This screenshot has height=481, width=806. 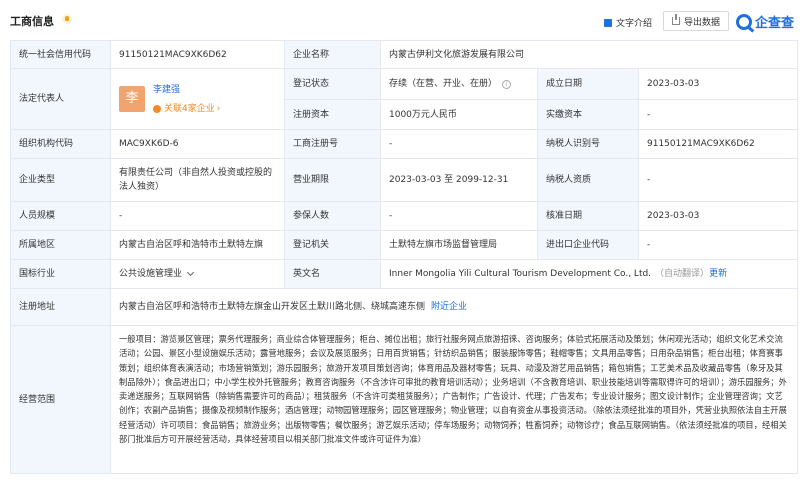 What do you see at coordinates (588, 245) in the screenshot?
I see `ie-code-label: 进出口企业代码` at bounding box center [588, 245].